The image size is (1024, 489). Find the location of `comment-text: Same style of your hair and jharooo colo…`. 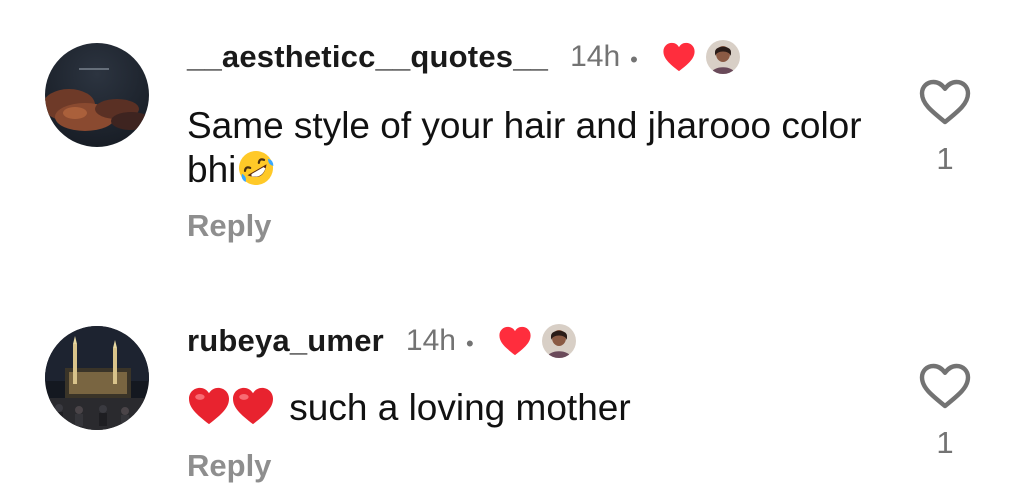

comment-text: Same style of your hair and jharooo colo… is located at coordinates (537, 151).